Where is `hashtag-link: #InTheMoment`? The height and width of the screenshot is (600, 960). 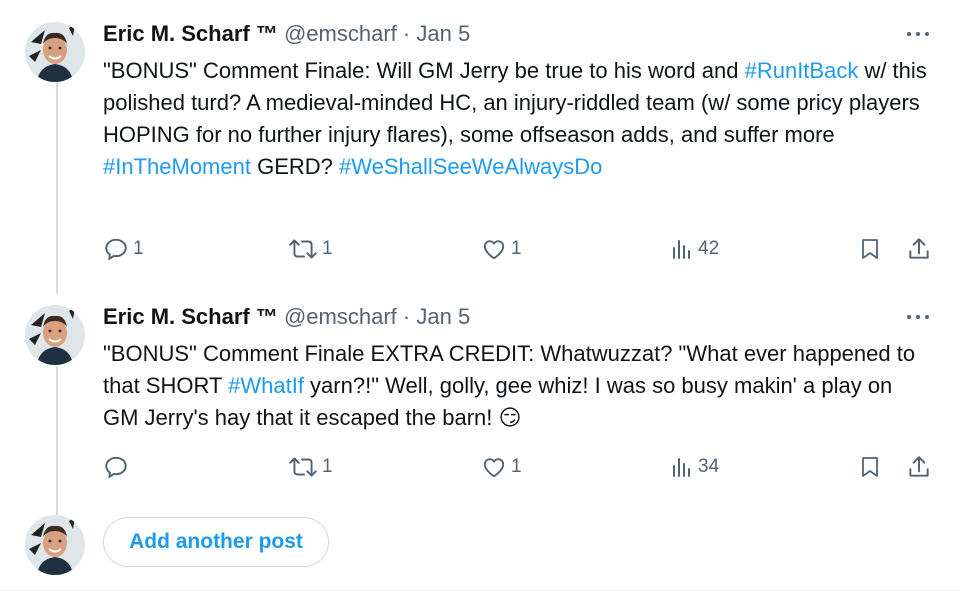
hashtag-link: #InTheMoment is located at coordinates (177, 166).